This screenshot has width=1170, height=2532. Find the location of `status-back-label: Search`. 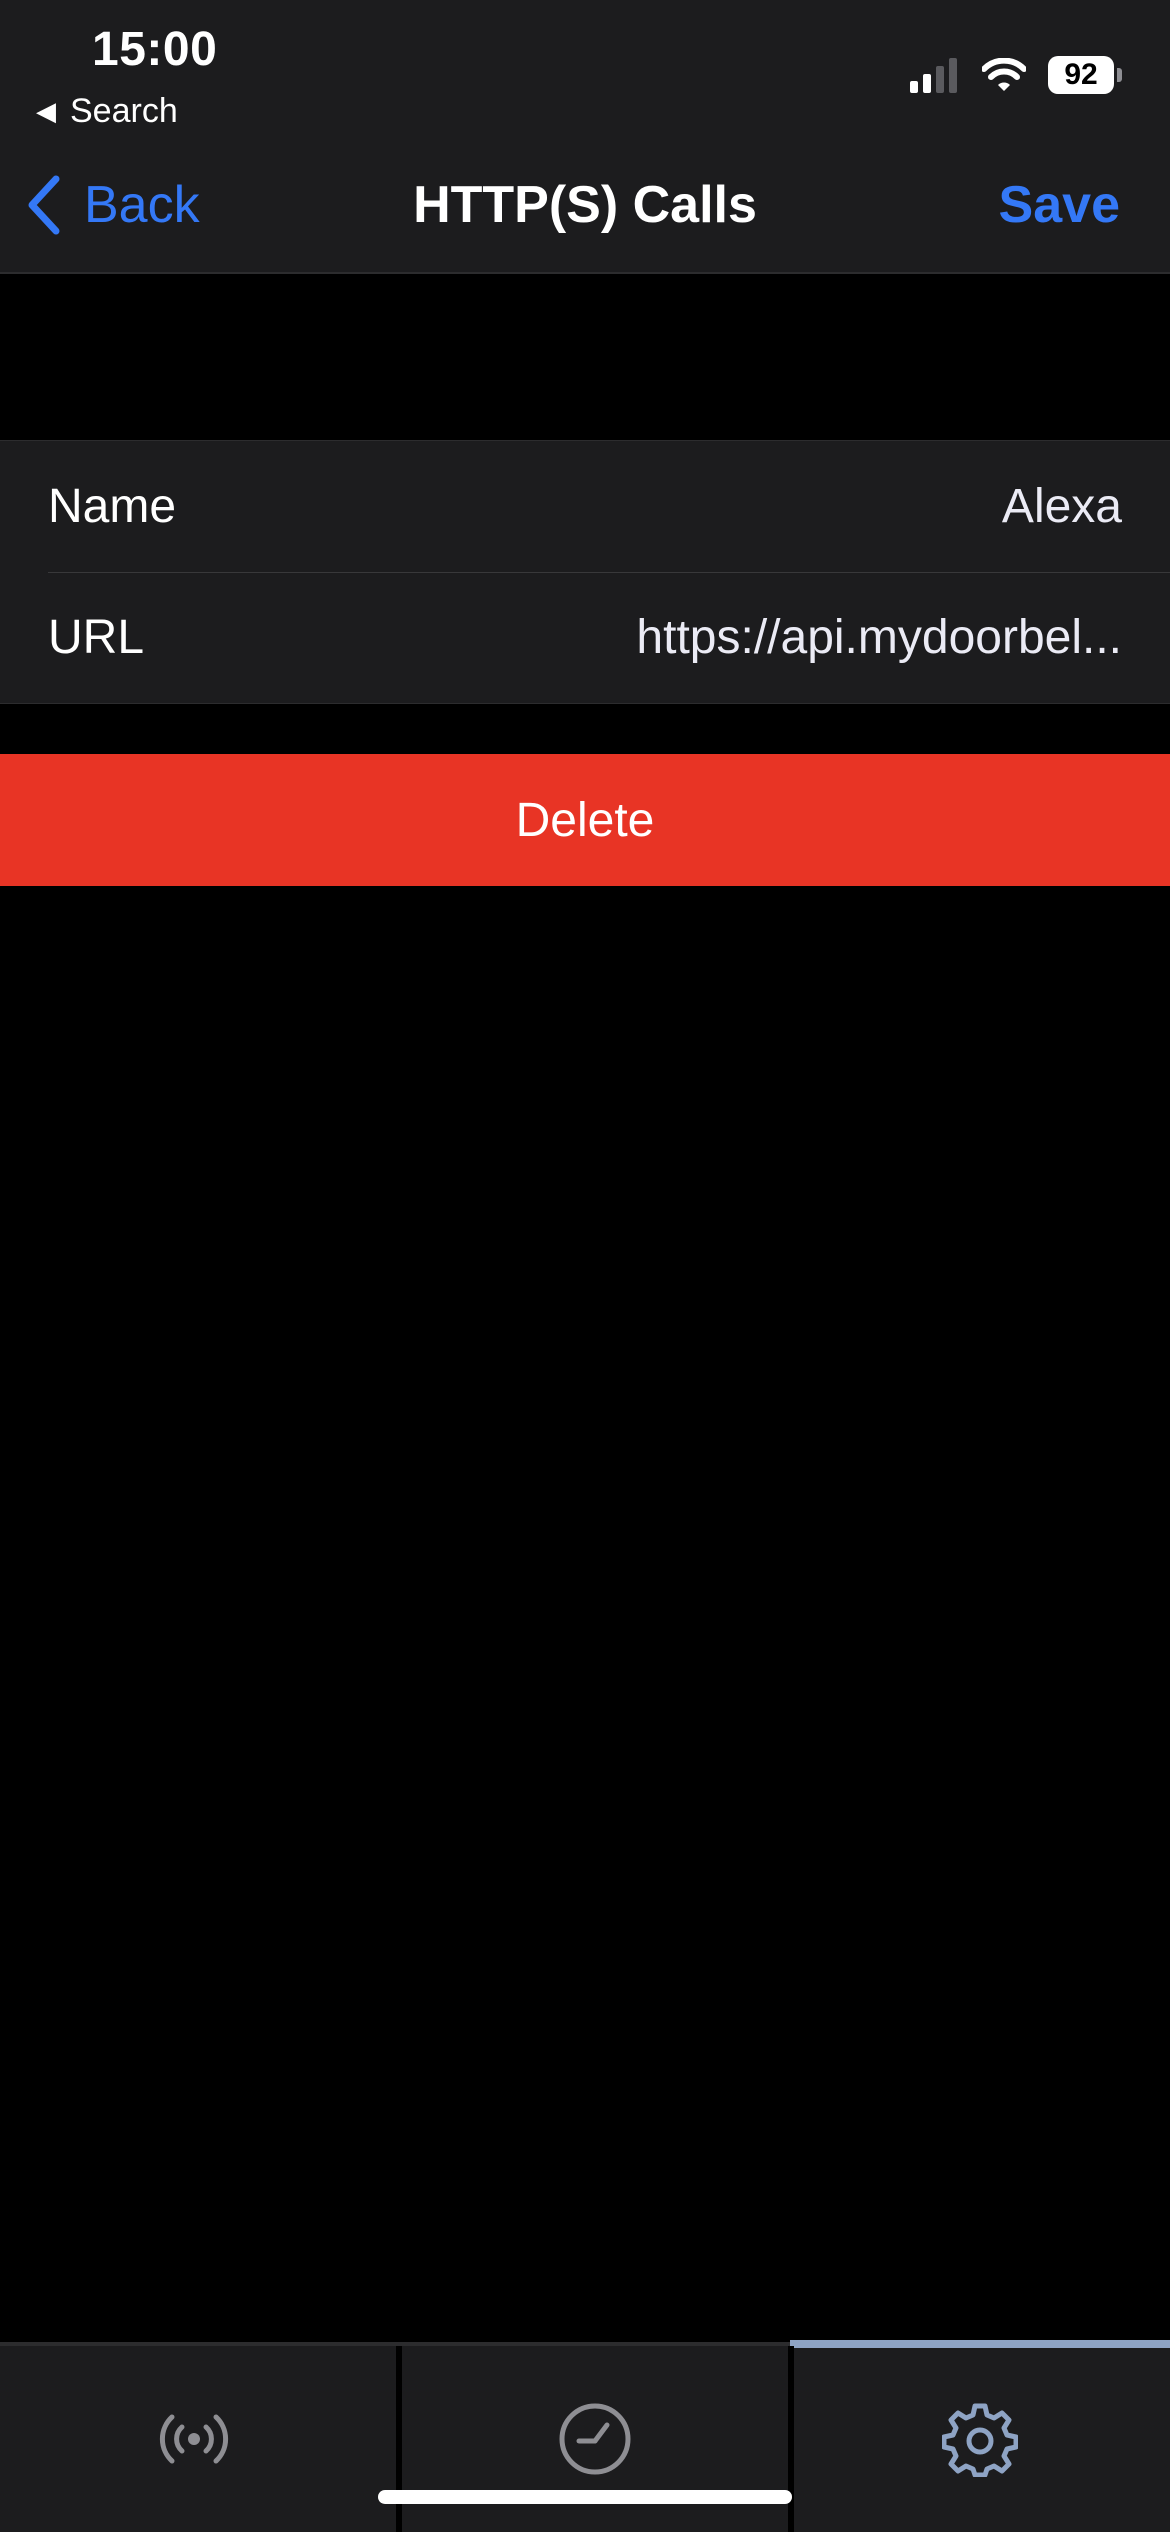

status-back-label: Search is located at coordinates (124, 111).